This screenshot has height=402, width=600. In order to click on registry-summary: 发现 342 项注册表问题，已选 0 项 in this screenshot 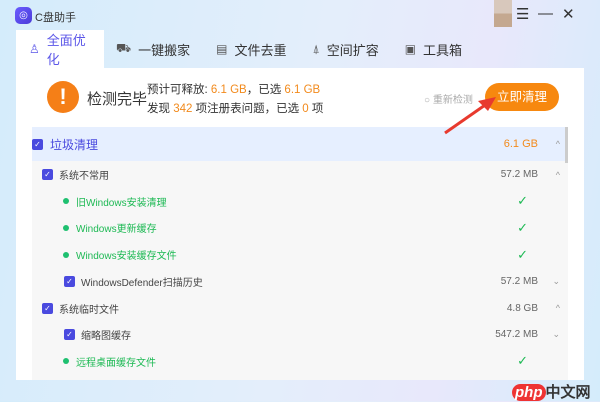, I will do `click(235, 109)`.